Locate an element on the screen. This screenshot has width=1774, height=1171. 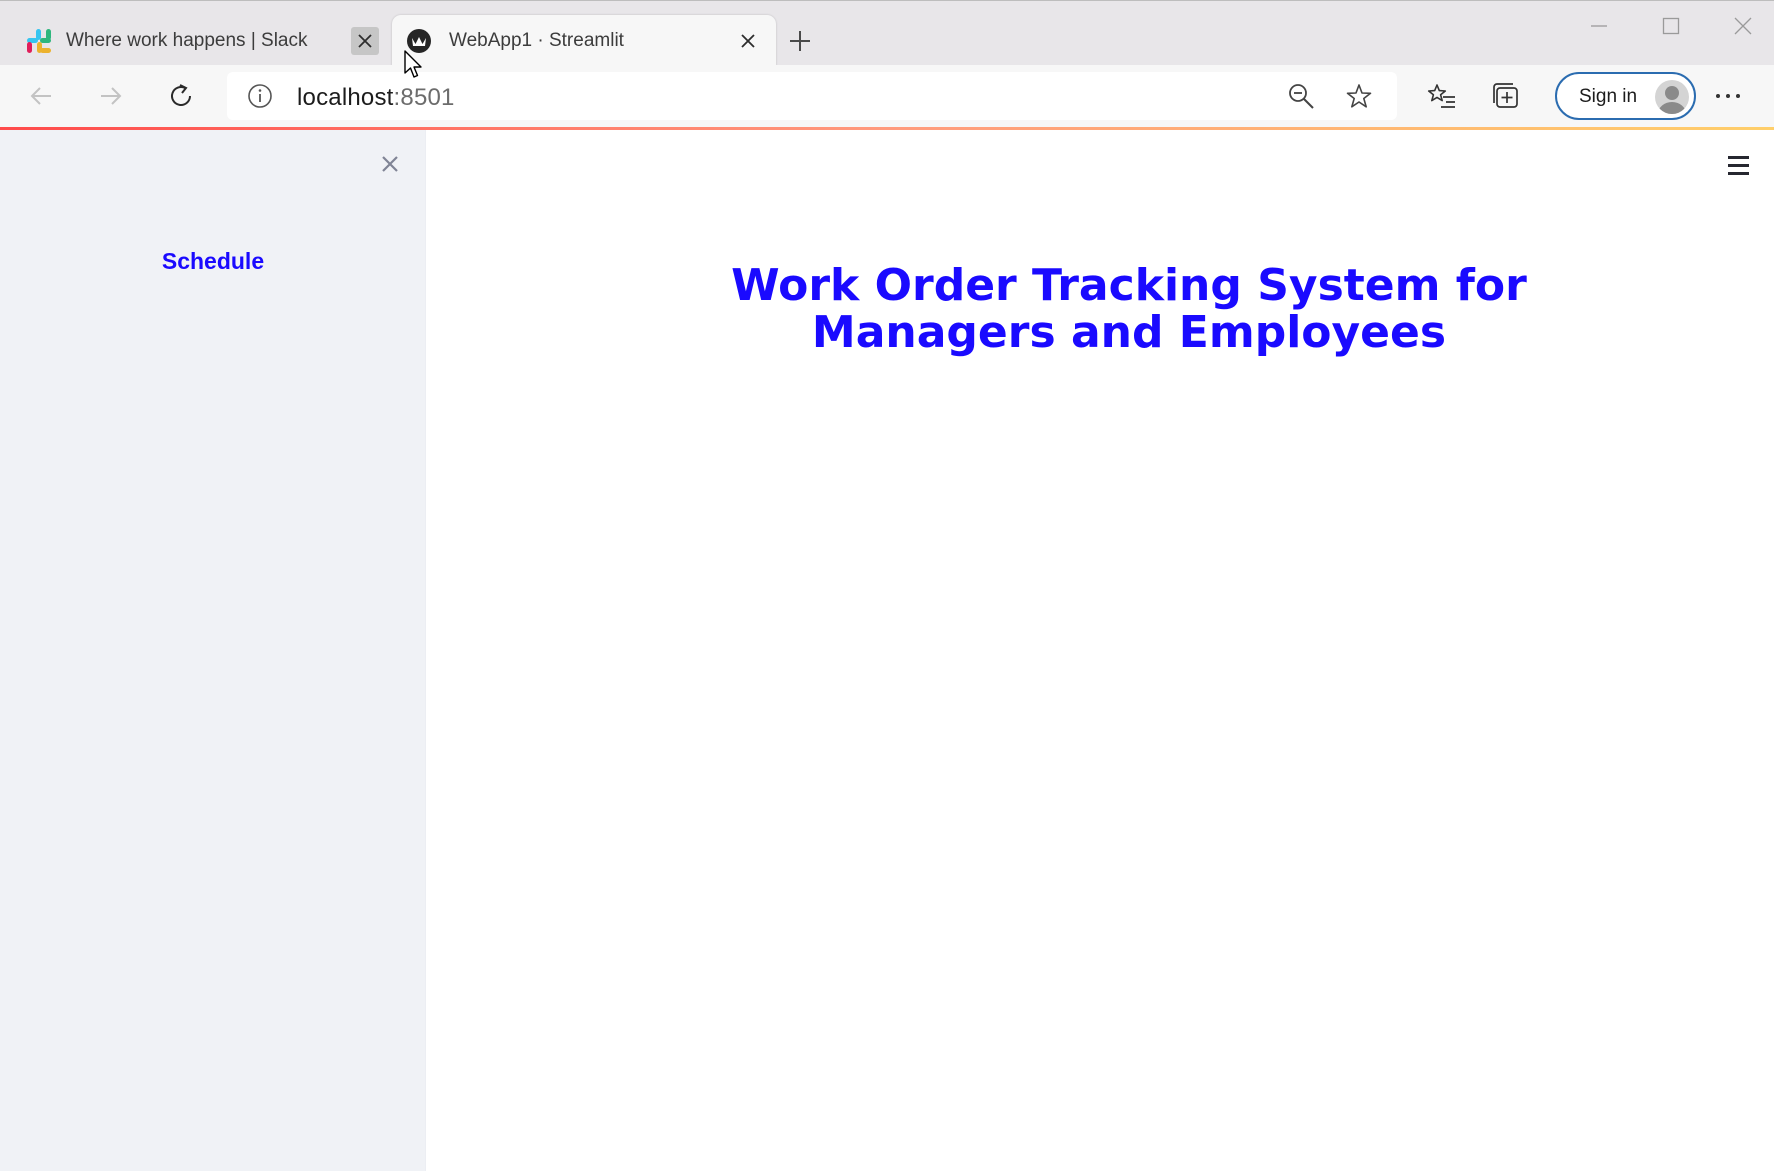
back-arrow-icon is located at coordinates (40, 96).